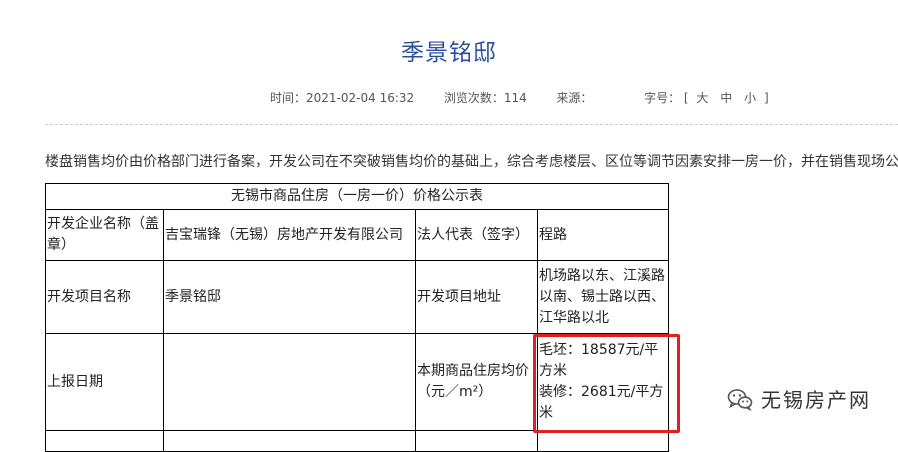 Image resolution: width=898 pixels, height=452 pixels. Describe the element at coordinates (476, 235) in the screenshot. I see `legal-rep-label: 法人代表（签字）` at that location.